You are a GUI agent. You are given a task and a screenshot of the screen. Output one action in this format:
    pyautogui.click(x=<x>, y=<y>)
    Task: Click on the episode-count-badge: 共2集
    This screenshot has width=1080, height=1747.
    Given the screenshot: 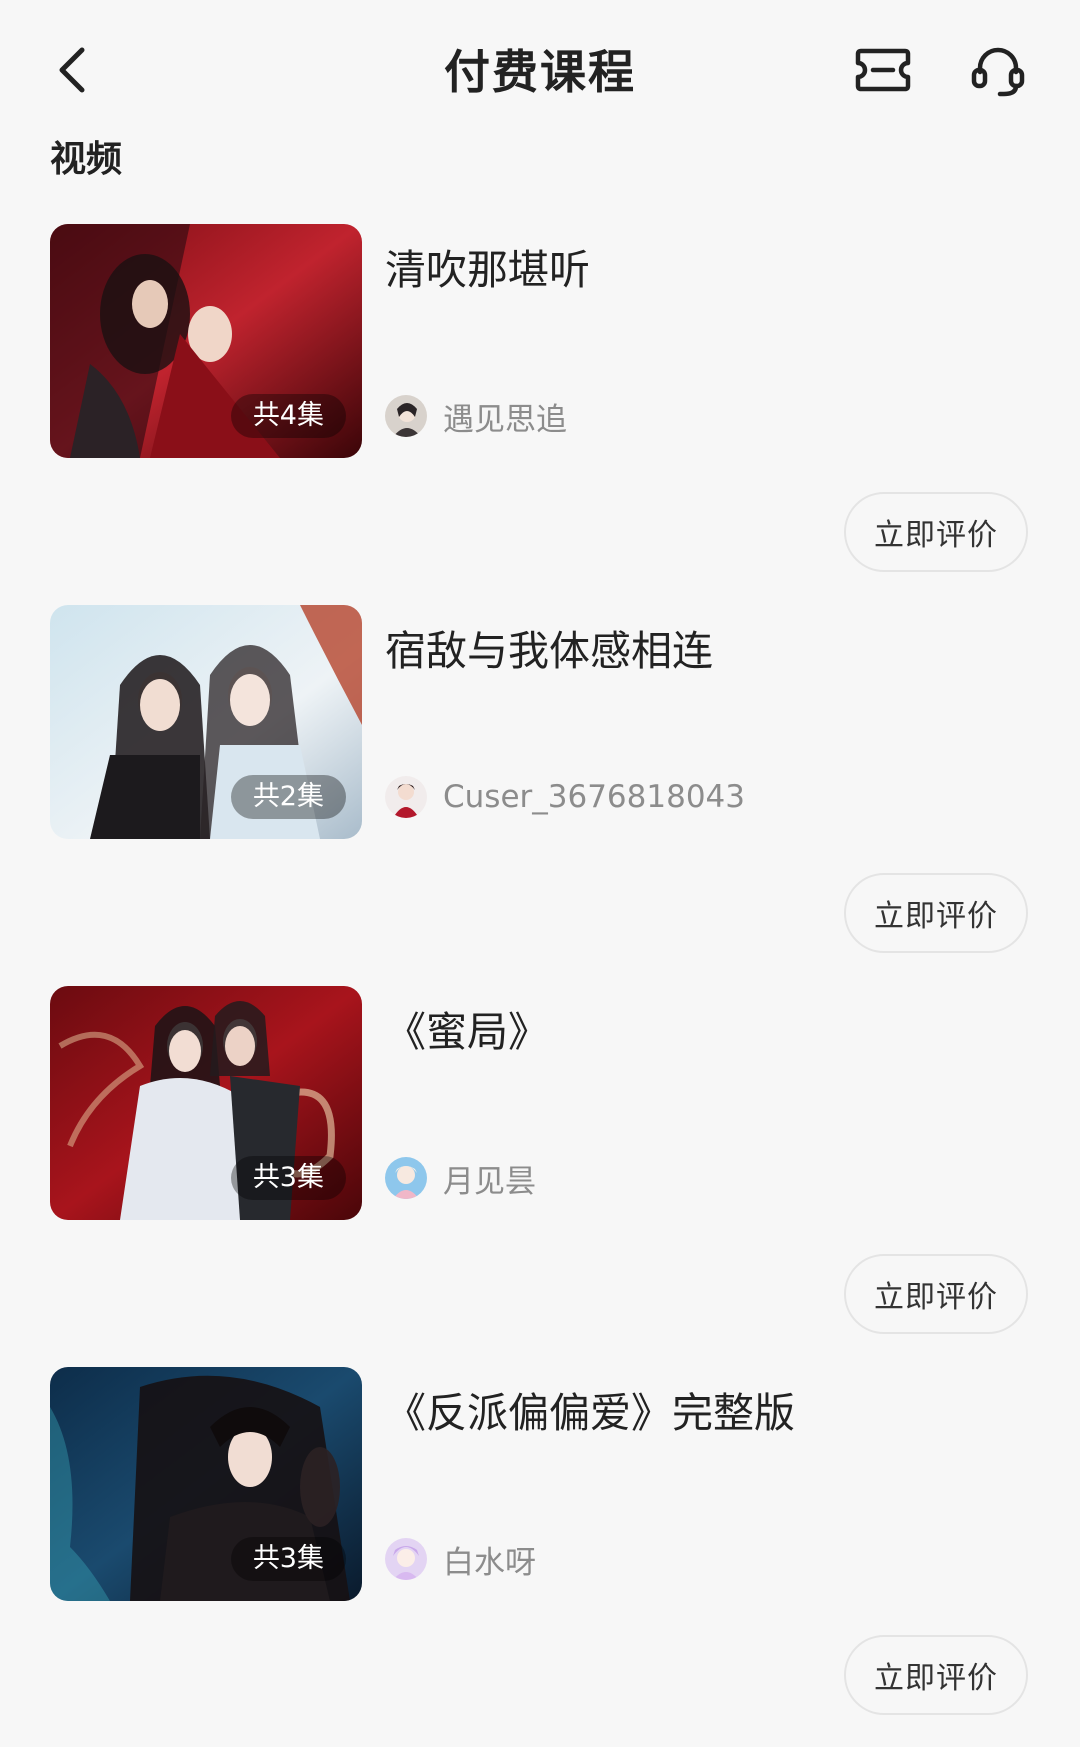 What is the action you would take?
    pyautogui.click(x=288, y=797)
    